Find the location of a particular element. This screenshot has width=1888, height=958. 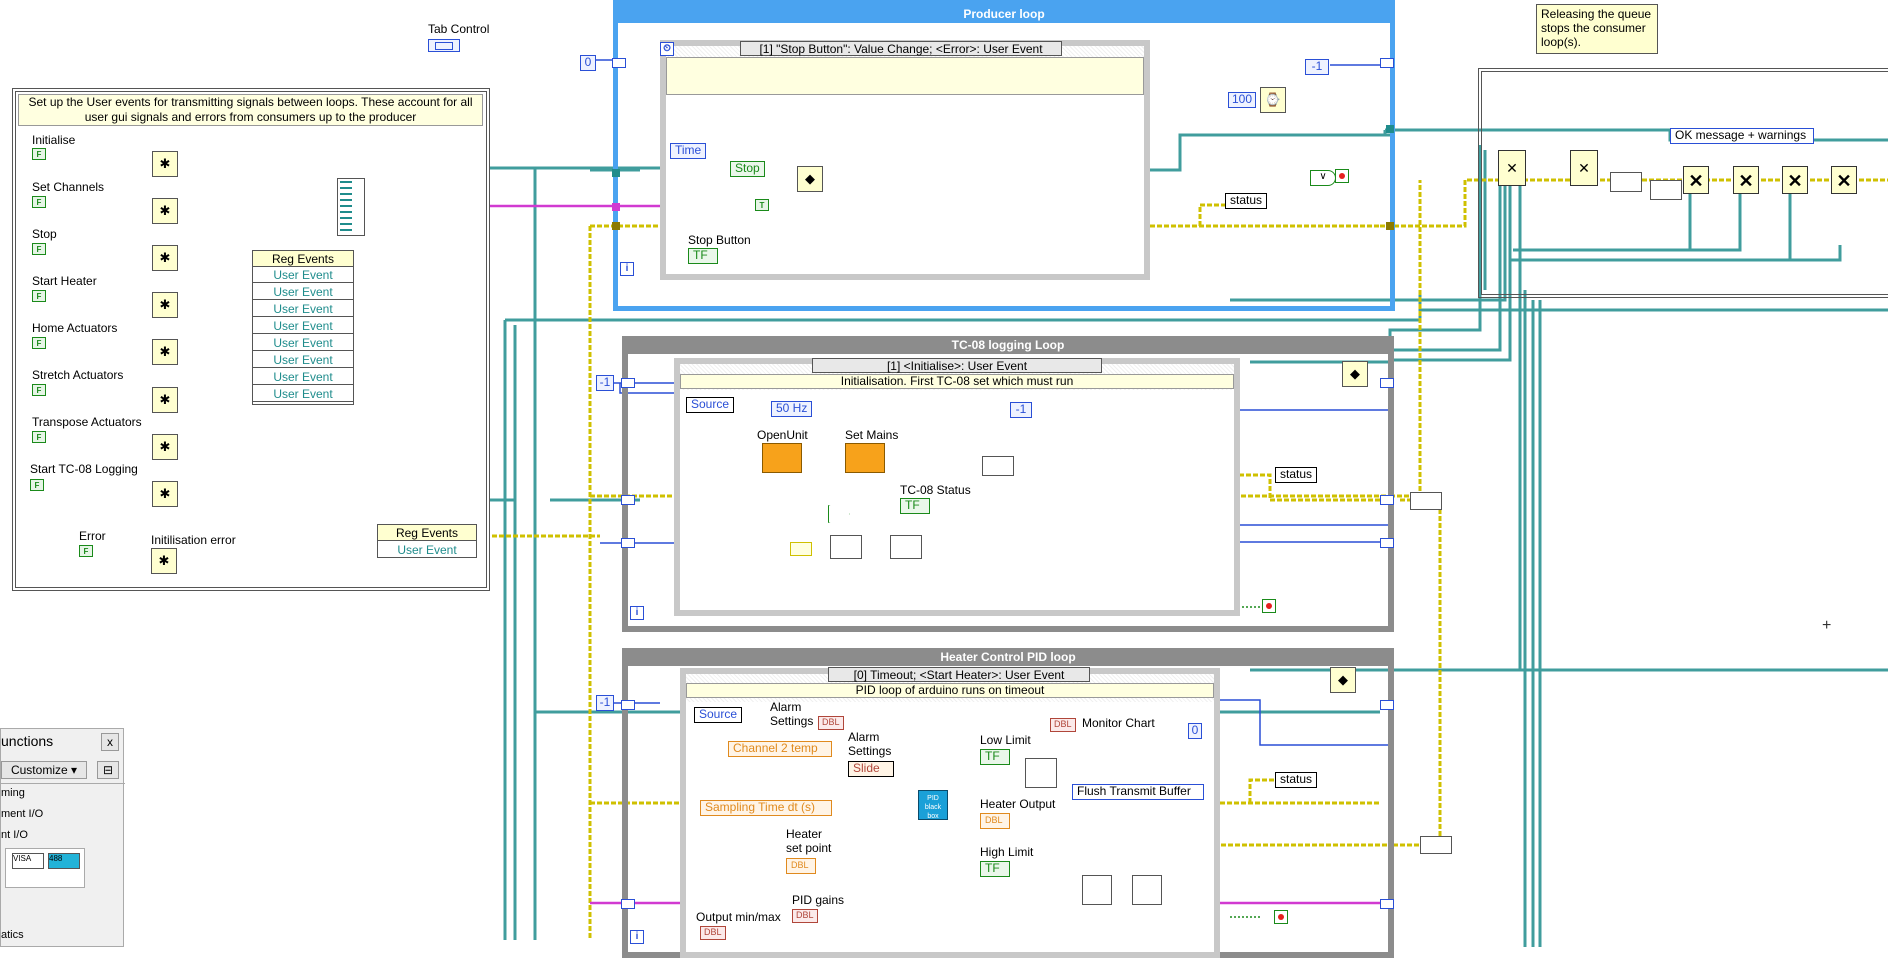

tab-control-terminal is located at coordinates (444, 45).